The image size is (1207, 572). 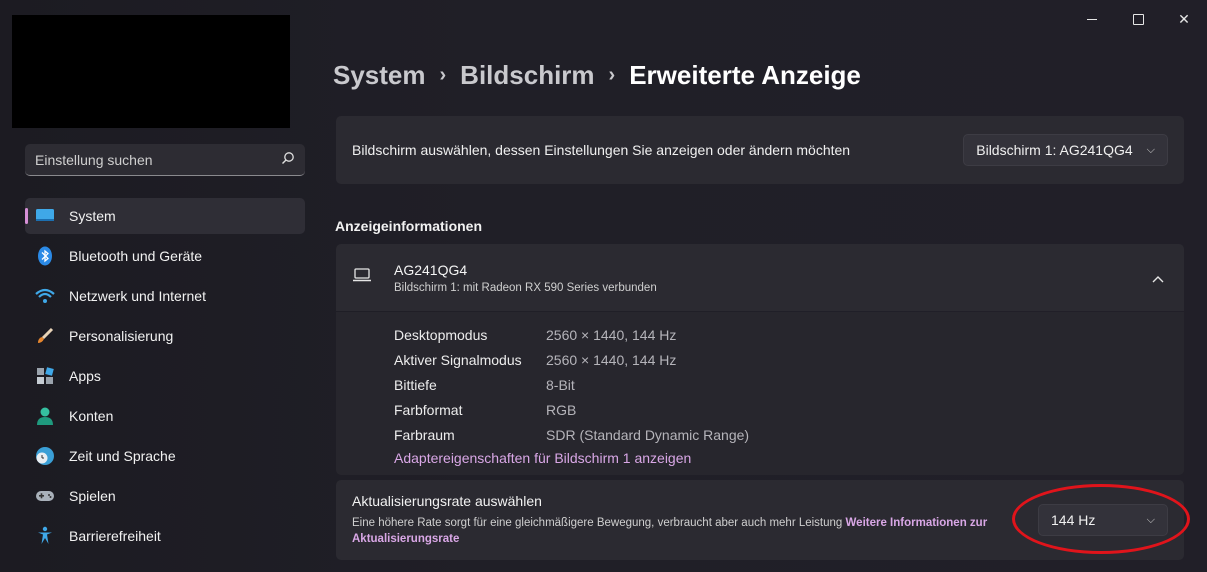 I want to click on section-title: Anzeigeinformationen, so click(x=409, y=226).